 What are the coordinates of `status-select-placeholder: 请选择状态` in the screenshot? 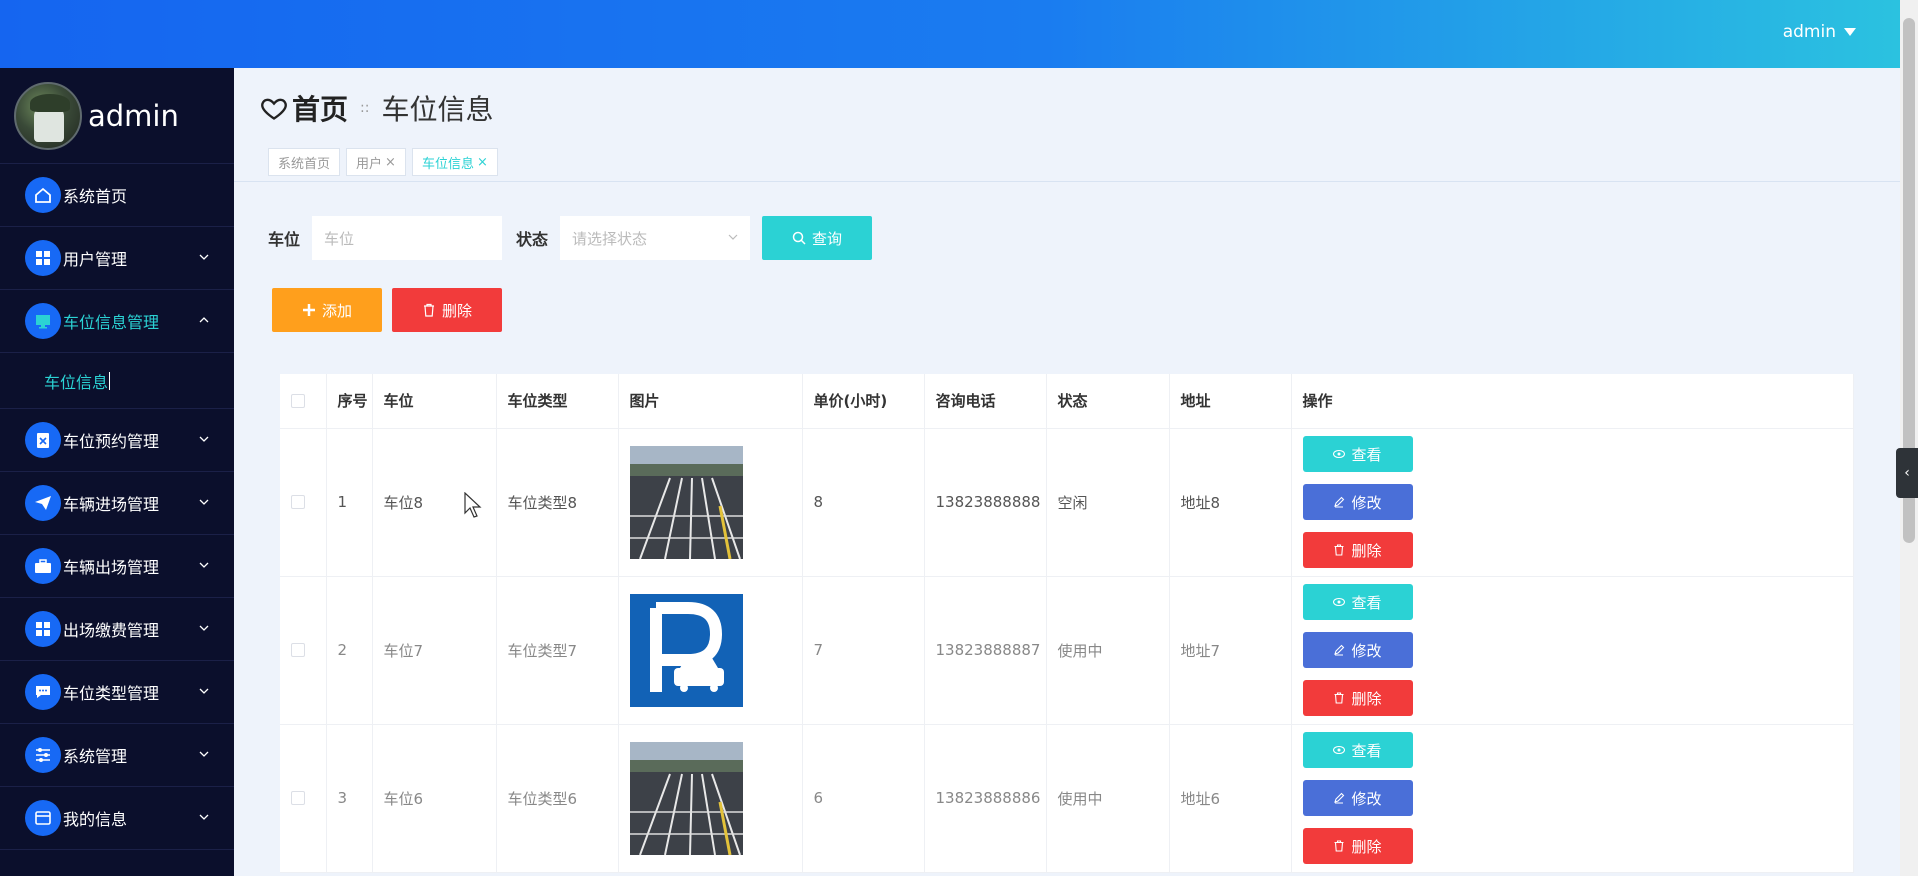 It's located at (610, 238).